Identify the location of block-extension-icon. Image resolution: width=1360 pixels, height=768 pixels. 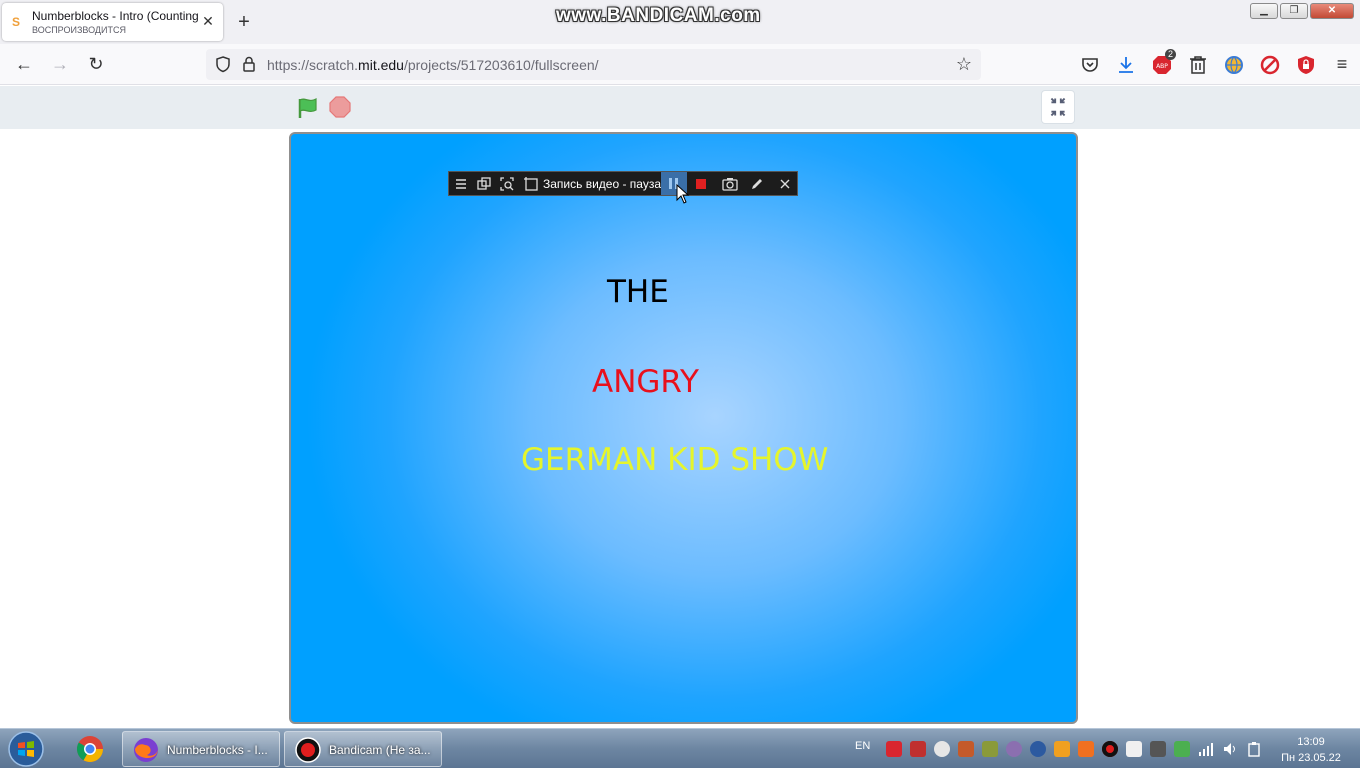
(1270, 65).